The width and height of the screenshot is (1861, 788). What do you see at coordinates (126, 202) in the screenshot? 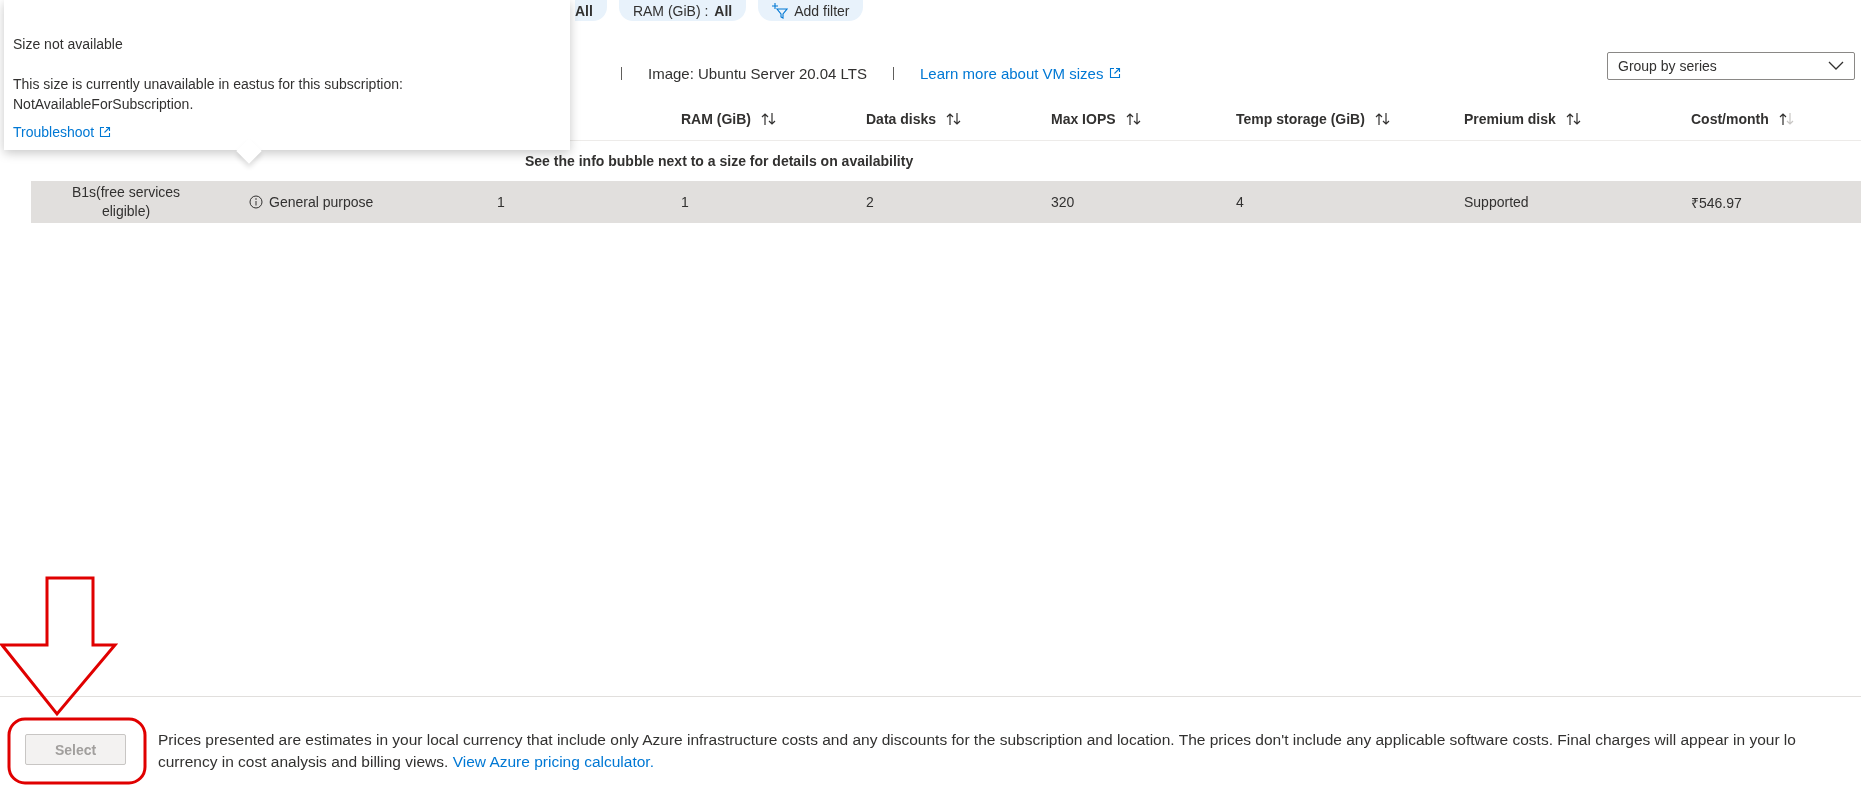
I see `size-name: B1s(free services eligible)` at bounding box center [126, 202].